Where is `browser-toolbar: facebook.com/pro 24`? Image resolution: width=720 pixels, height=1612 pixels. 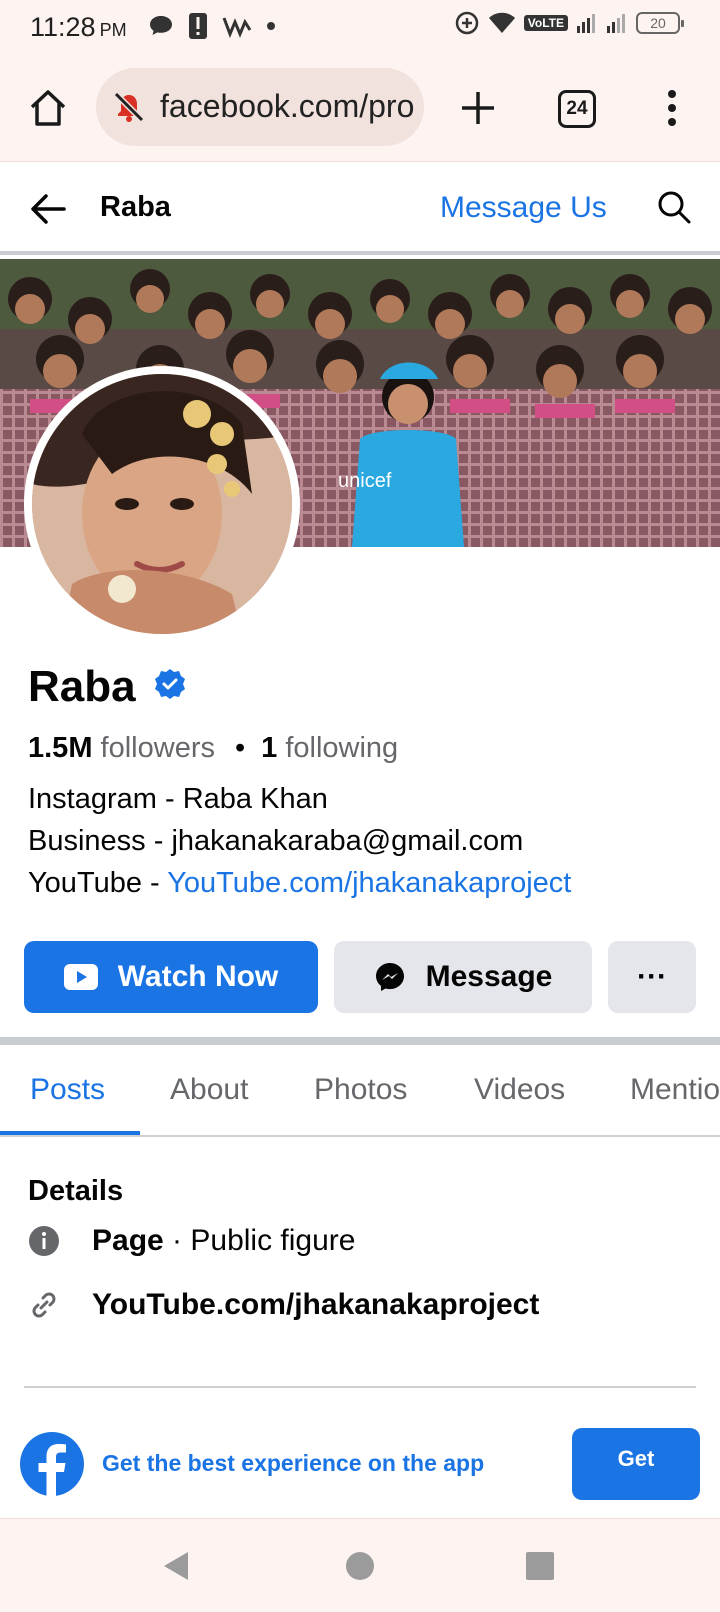
browser-toolbar: facebook.com/pro 24 is located at coordinates (360, 108).